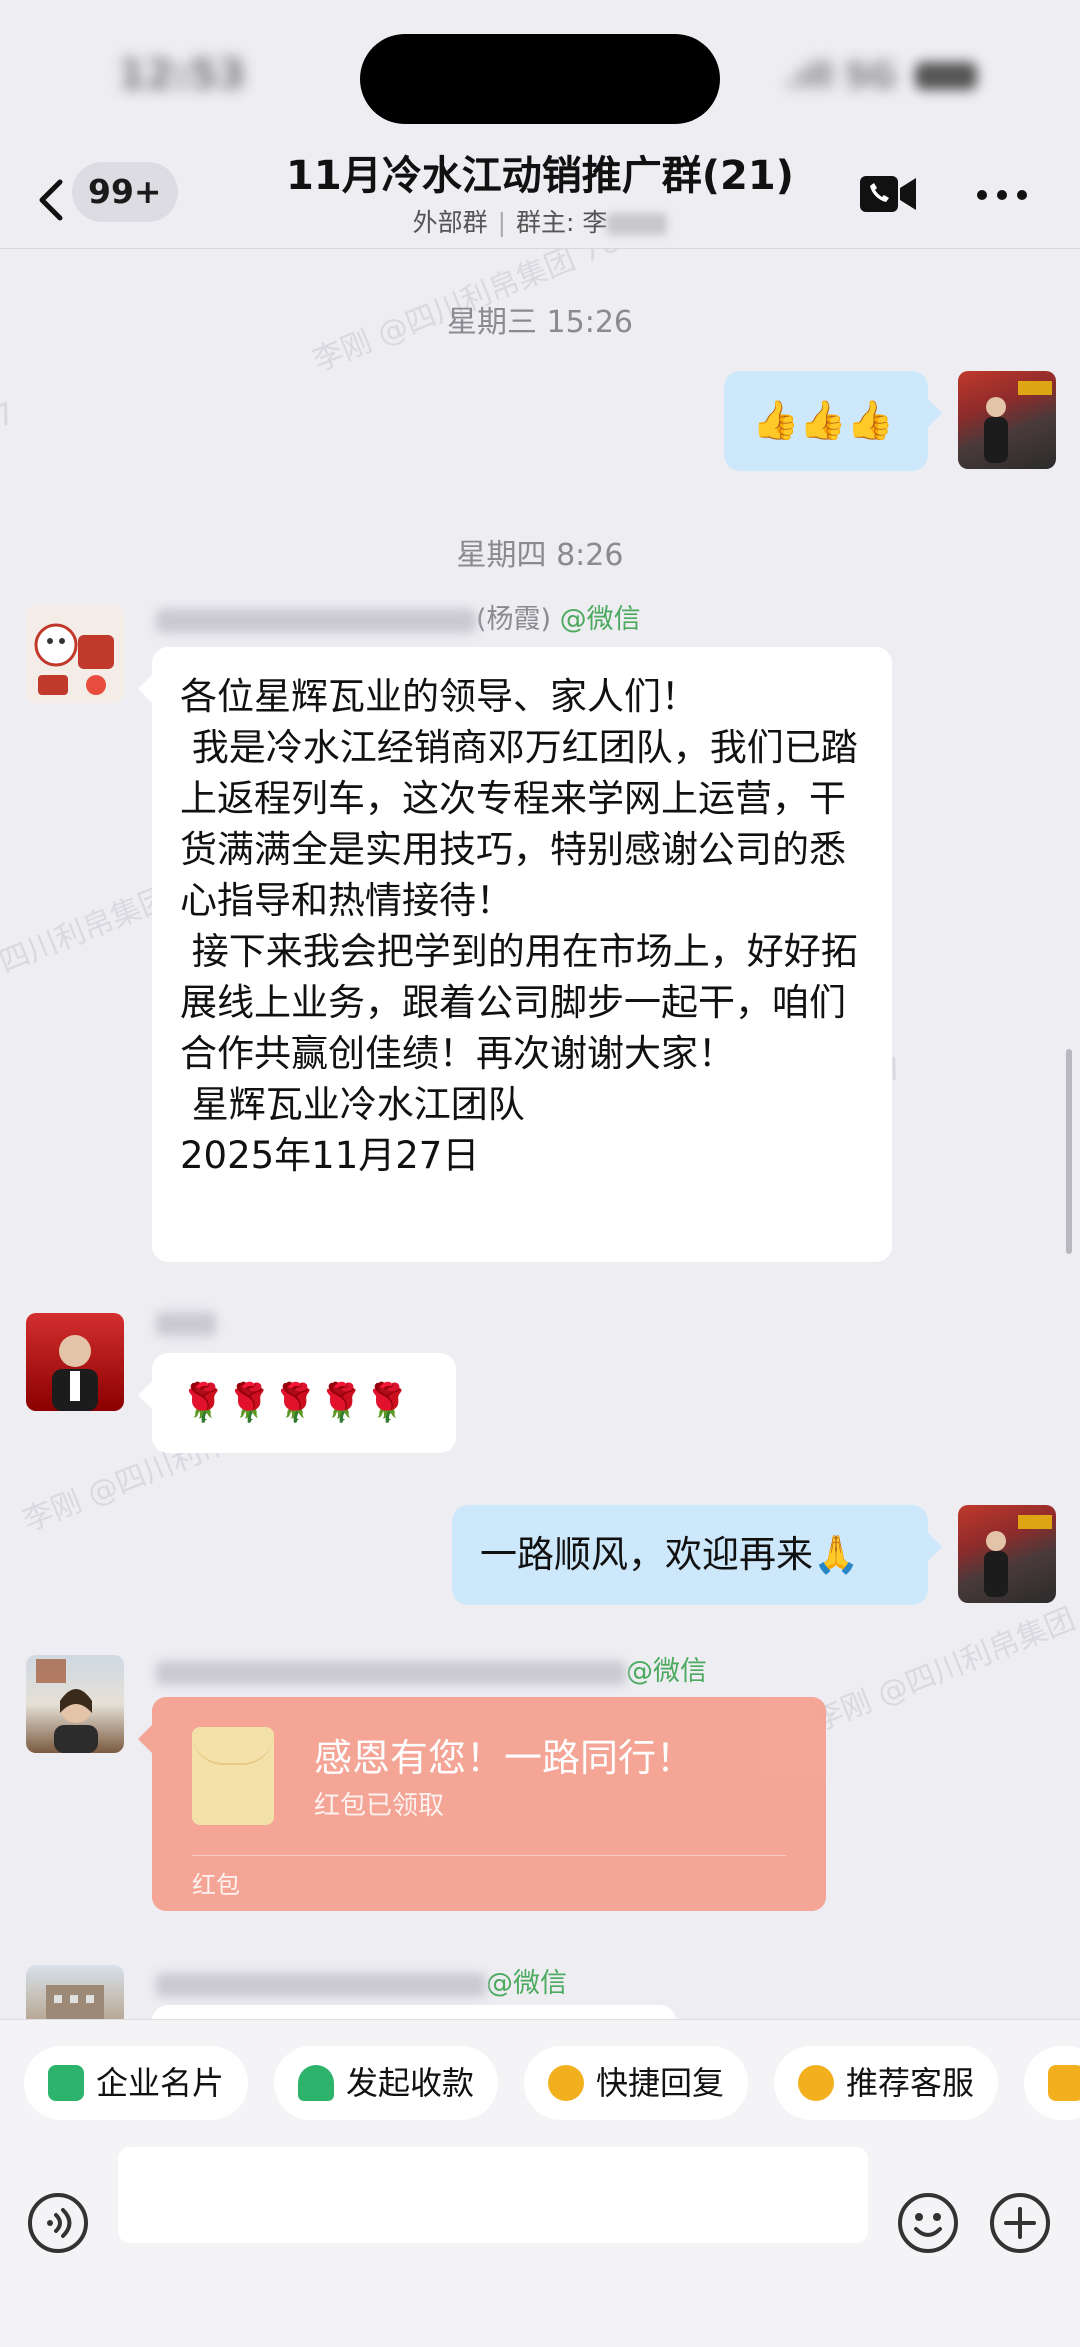 The height and width of the screenshot is (2347, 1080). I want to click on chat-header: 99+ 11月冷水江动销推广群(21) 外部群 | 群主: 李, so click(540, 199).